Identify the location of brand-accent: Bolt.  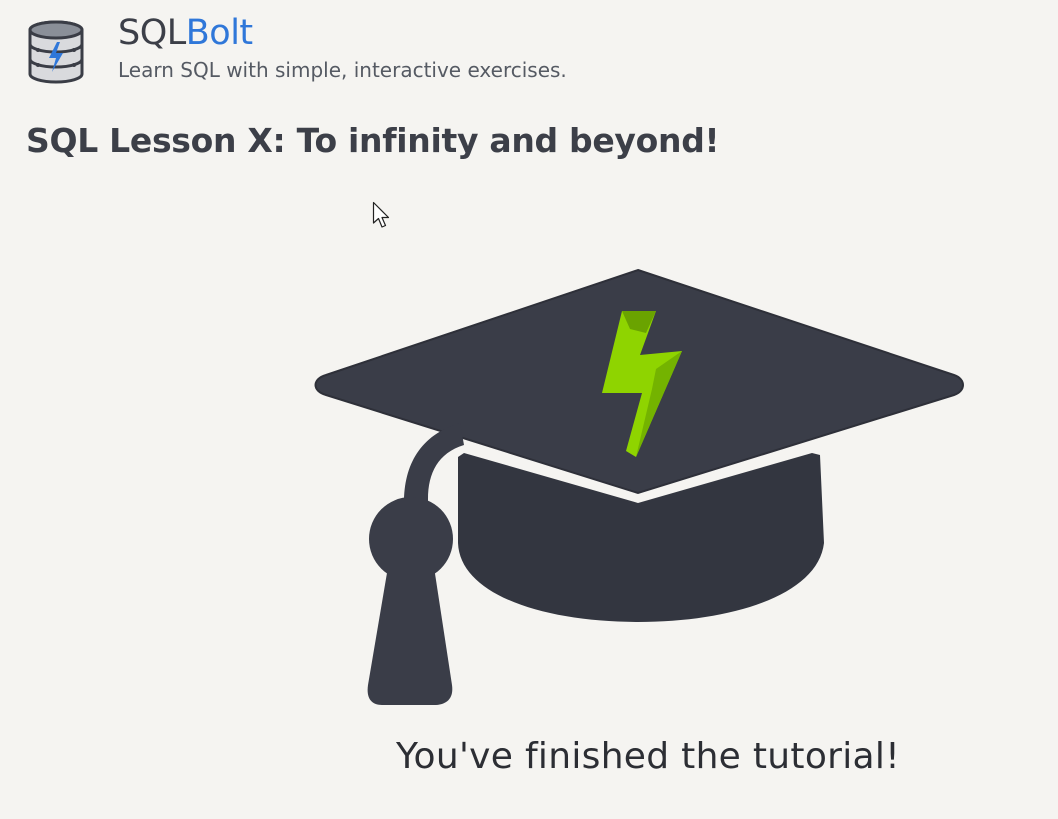
(219, 33).